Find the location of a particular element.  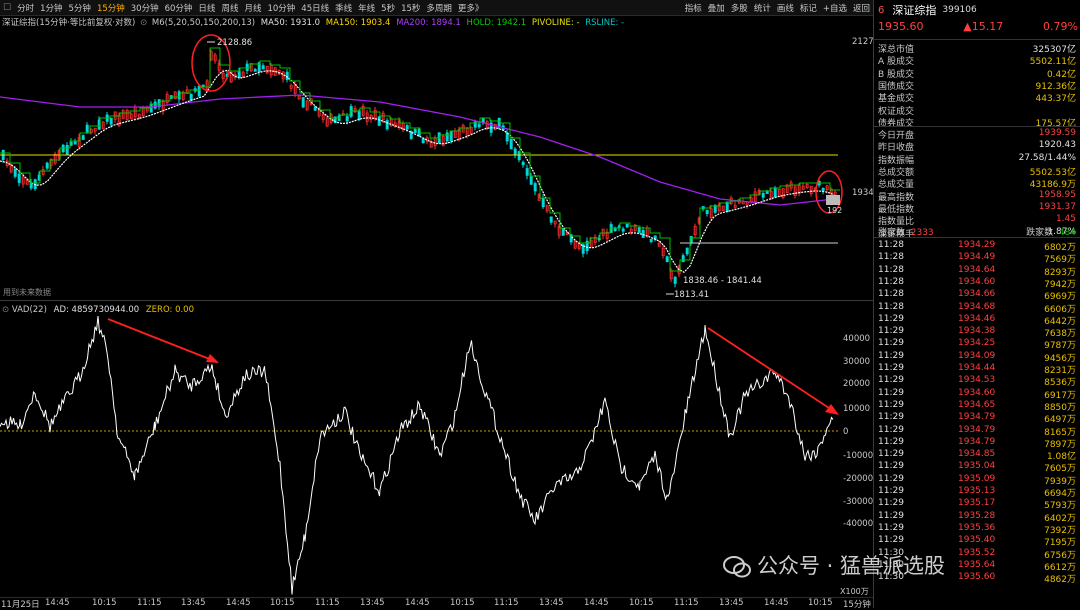

divergence-arrows is located at coordinates (473, 366).